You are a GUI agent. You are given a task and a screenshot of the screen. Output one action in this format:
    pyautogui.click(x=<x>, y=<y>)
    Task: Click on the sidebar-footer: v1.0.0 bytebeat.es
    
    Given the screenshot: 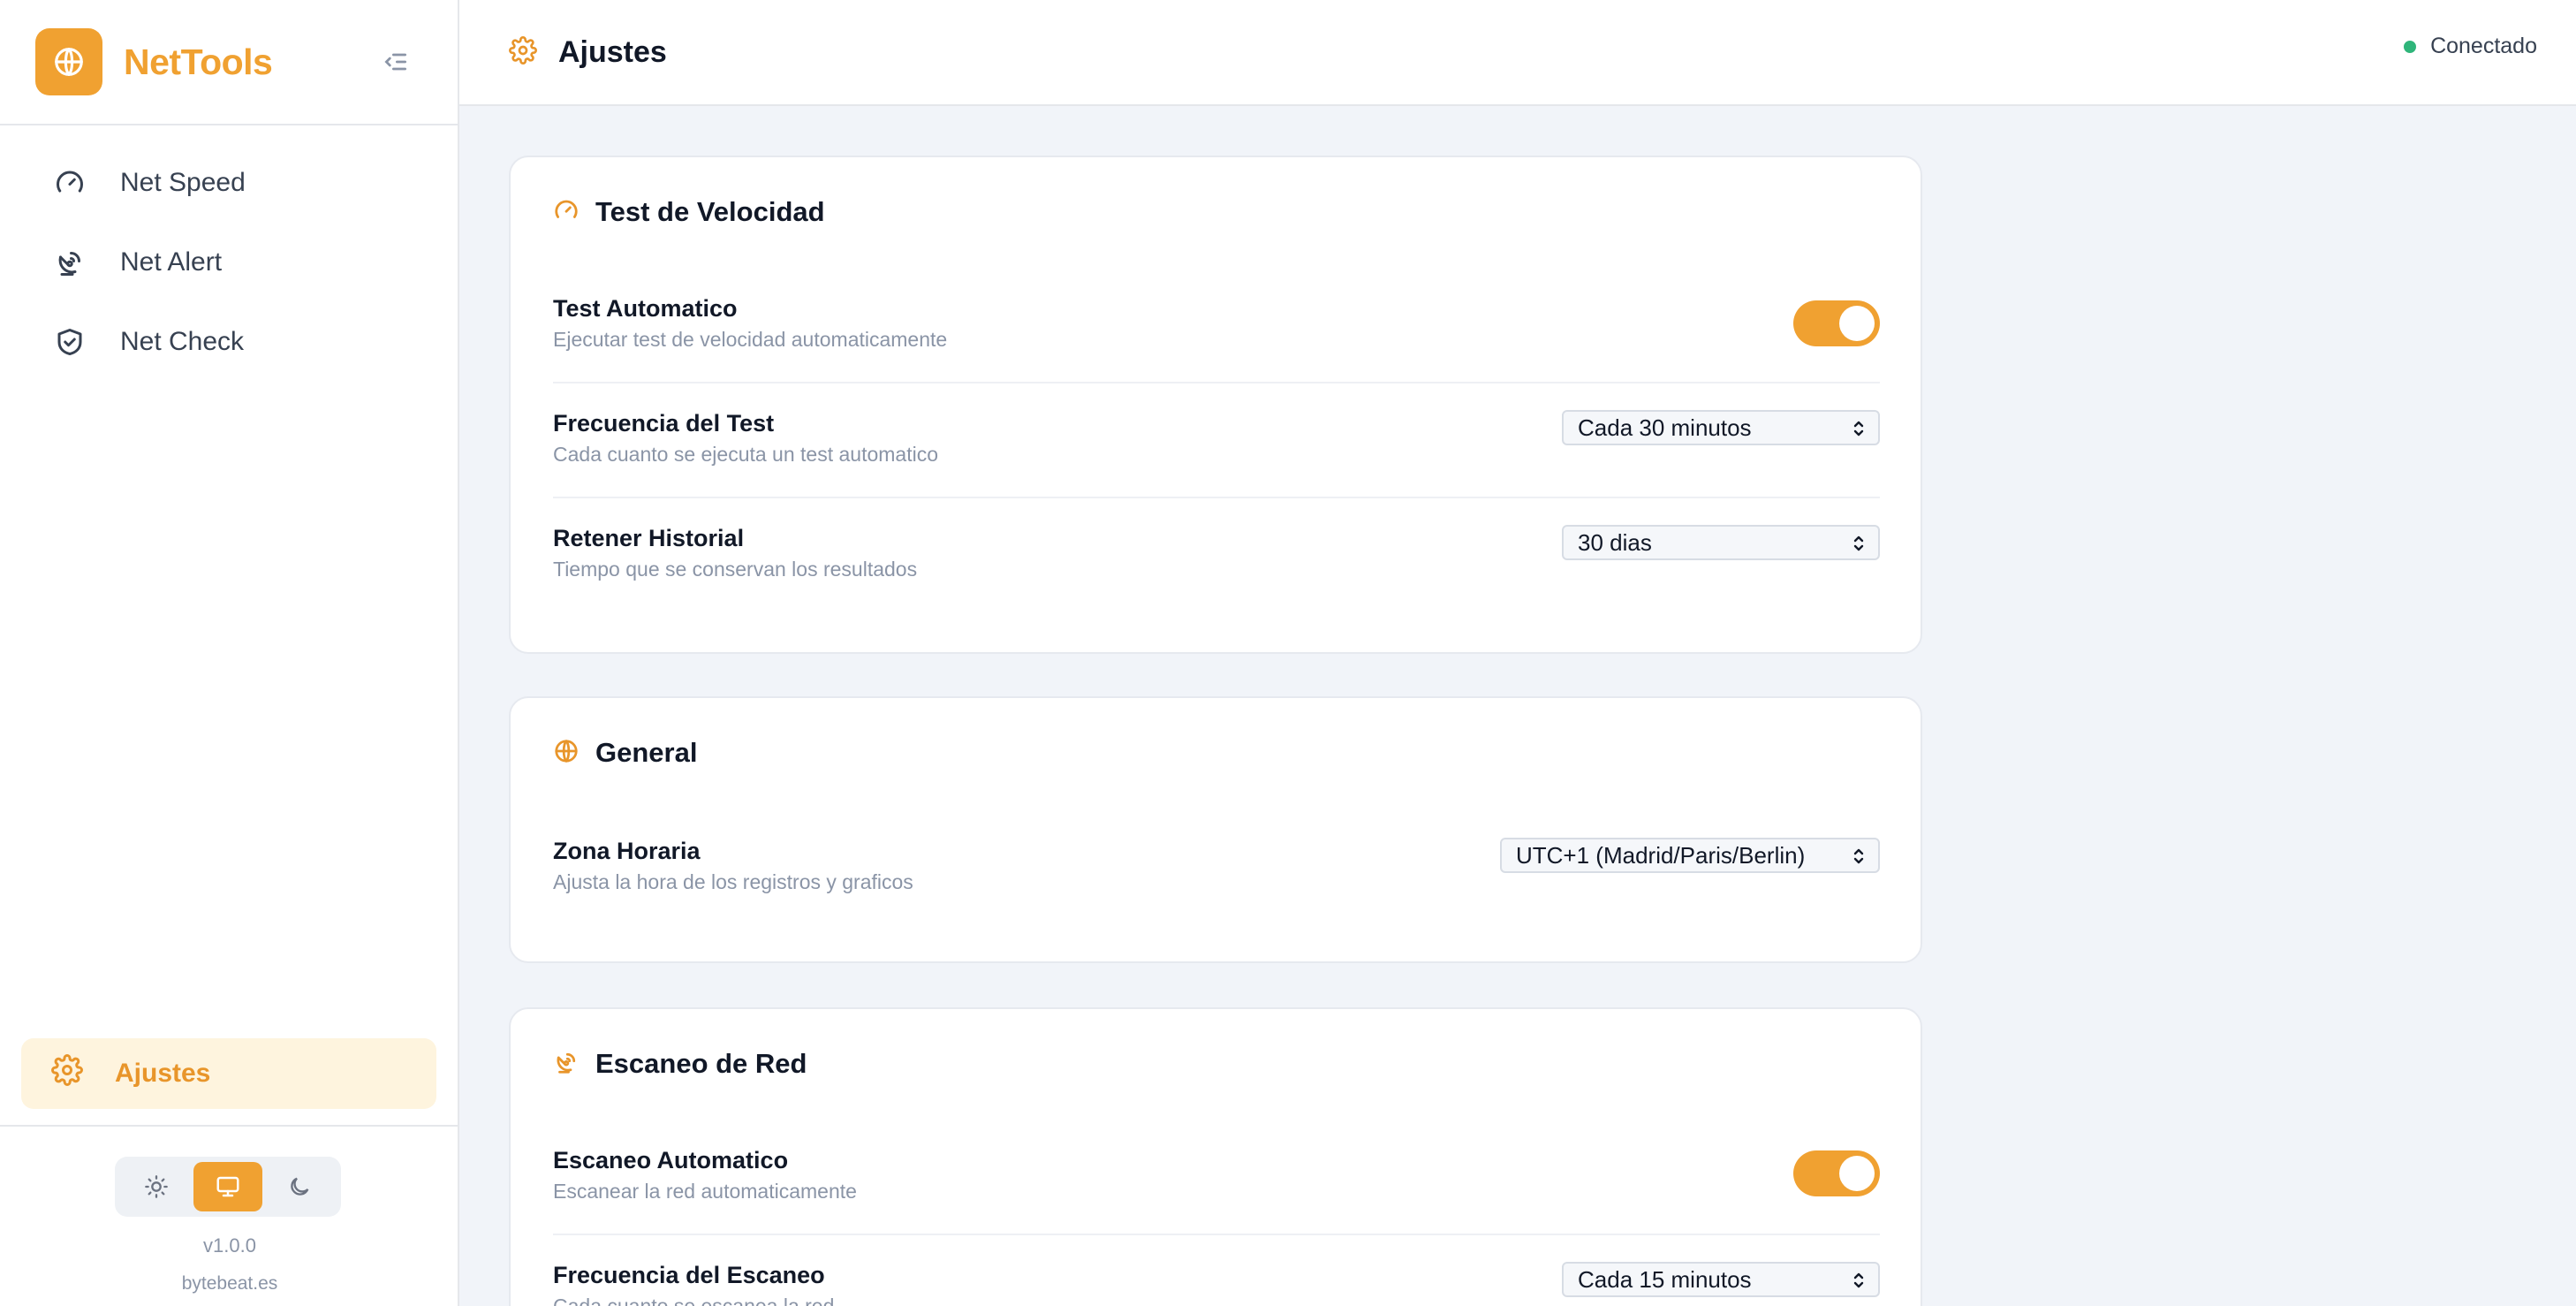 What is the action you would take?
    pyautogui.click(x=230, y=1215)
    